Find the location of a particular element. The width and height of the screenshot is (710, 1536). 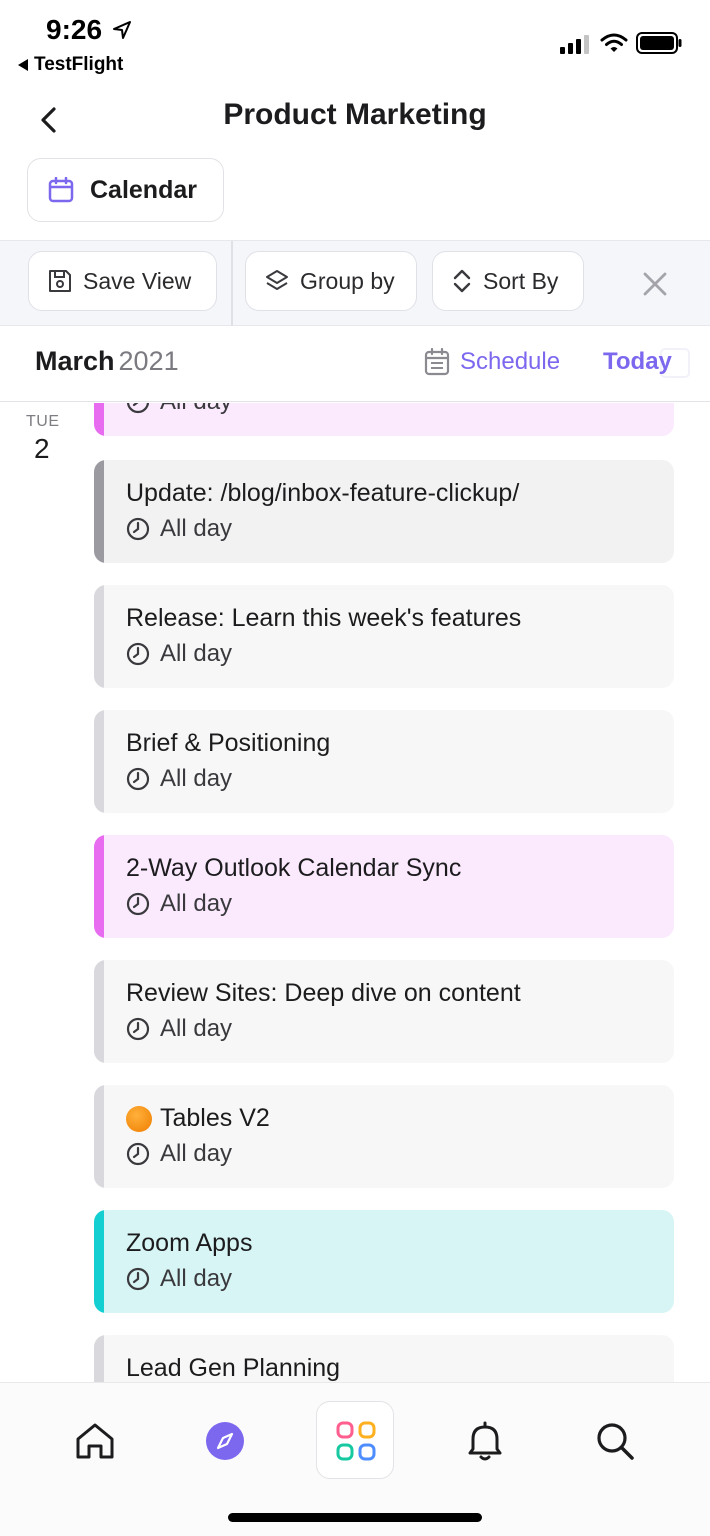

sort-by-button: Sort By is located at coordinates (508, 281).